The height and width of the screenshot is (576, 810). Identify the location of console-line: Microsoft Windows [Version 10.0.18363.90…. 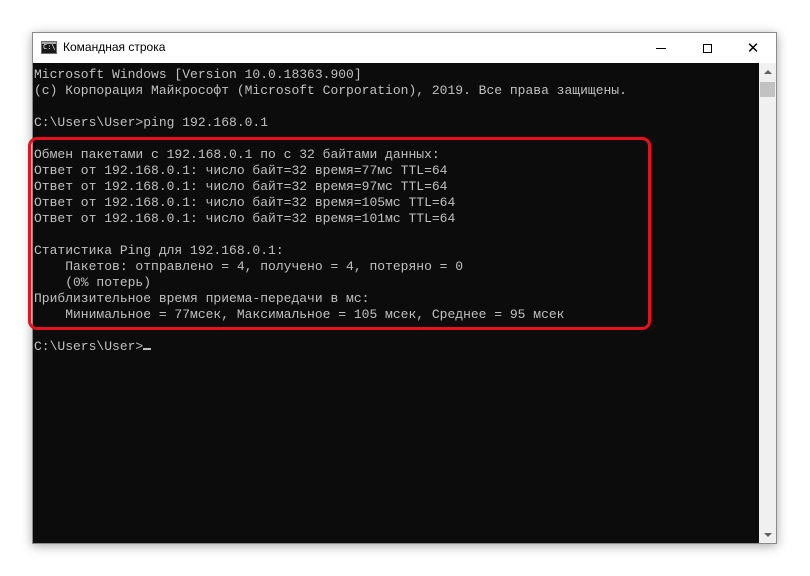
(198, 74).